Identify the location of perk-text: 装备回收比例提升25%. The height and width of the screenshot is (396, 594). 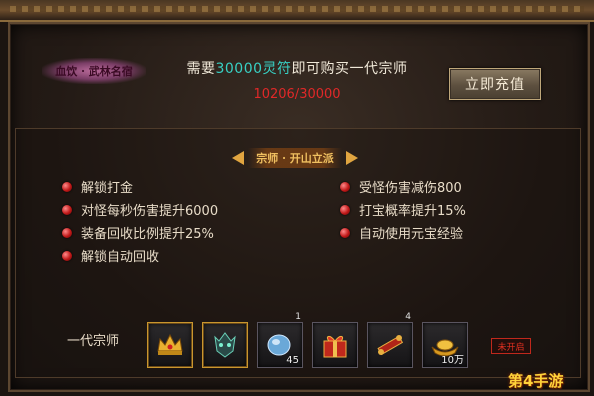
(147, 234).